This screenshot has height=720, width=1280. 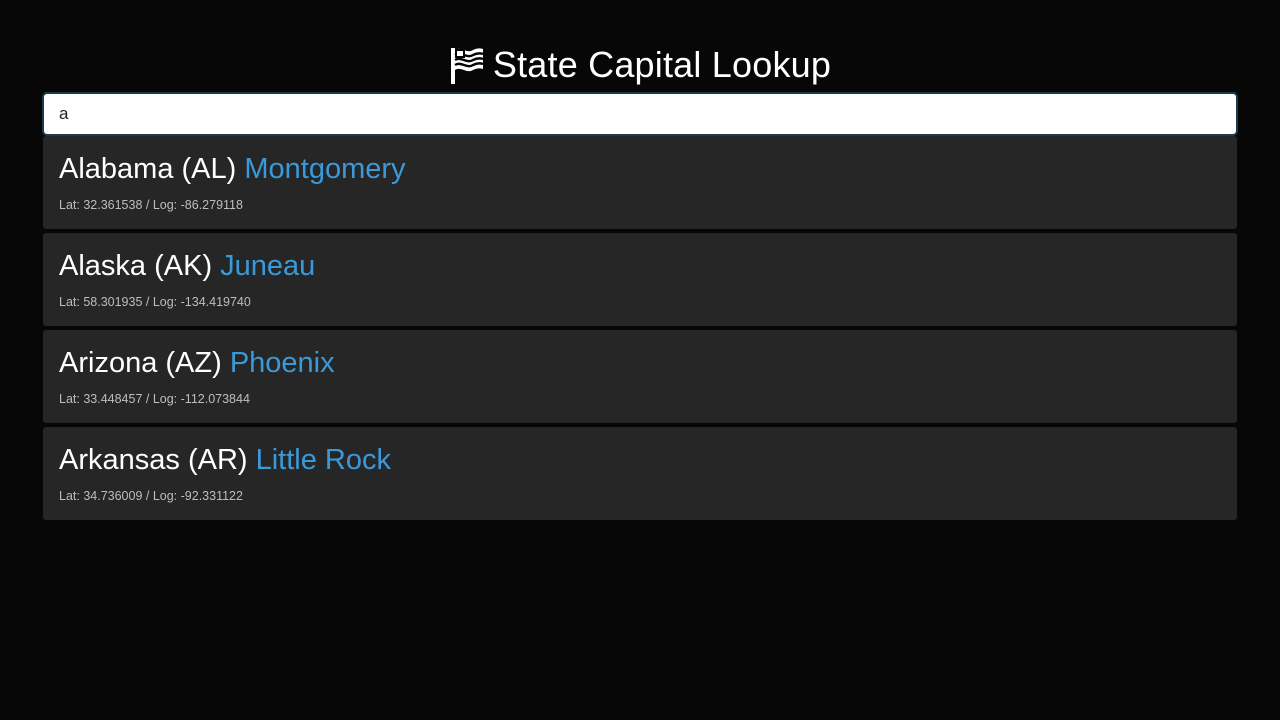 I want to click on flag-icon, so click(x=467, y=65).